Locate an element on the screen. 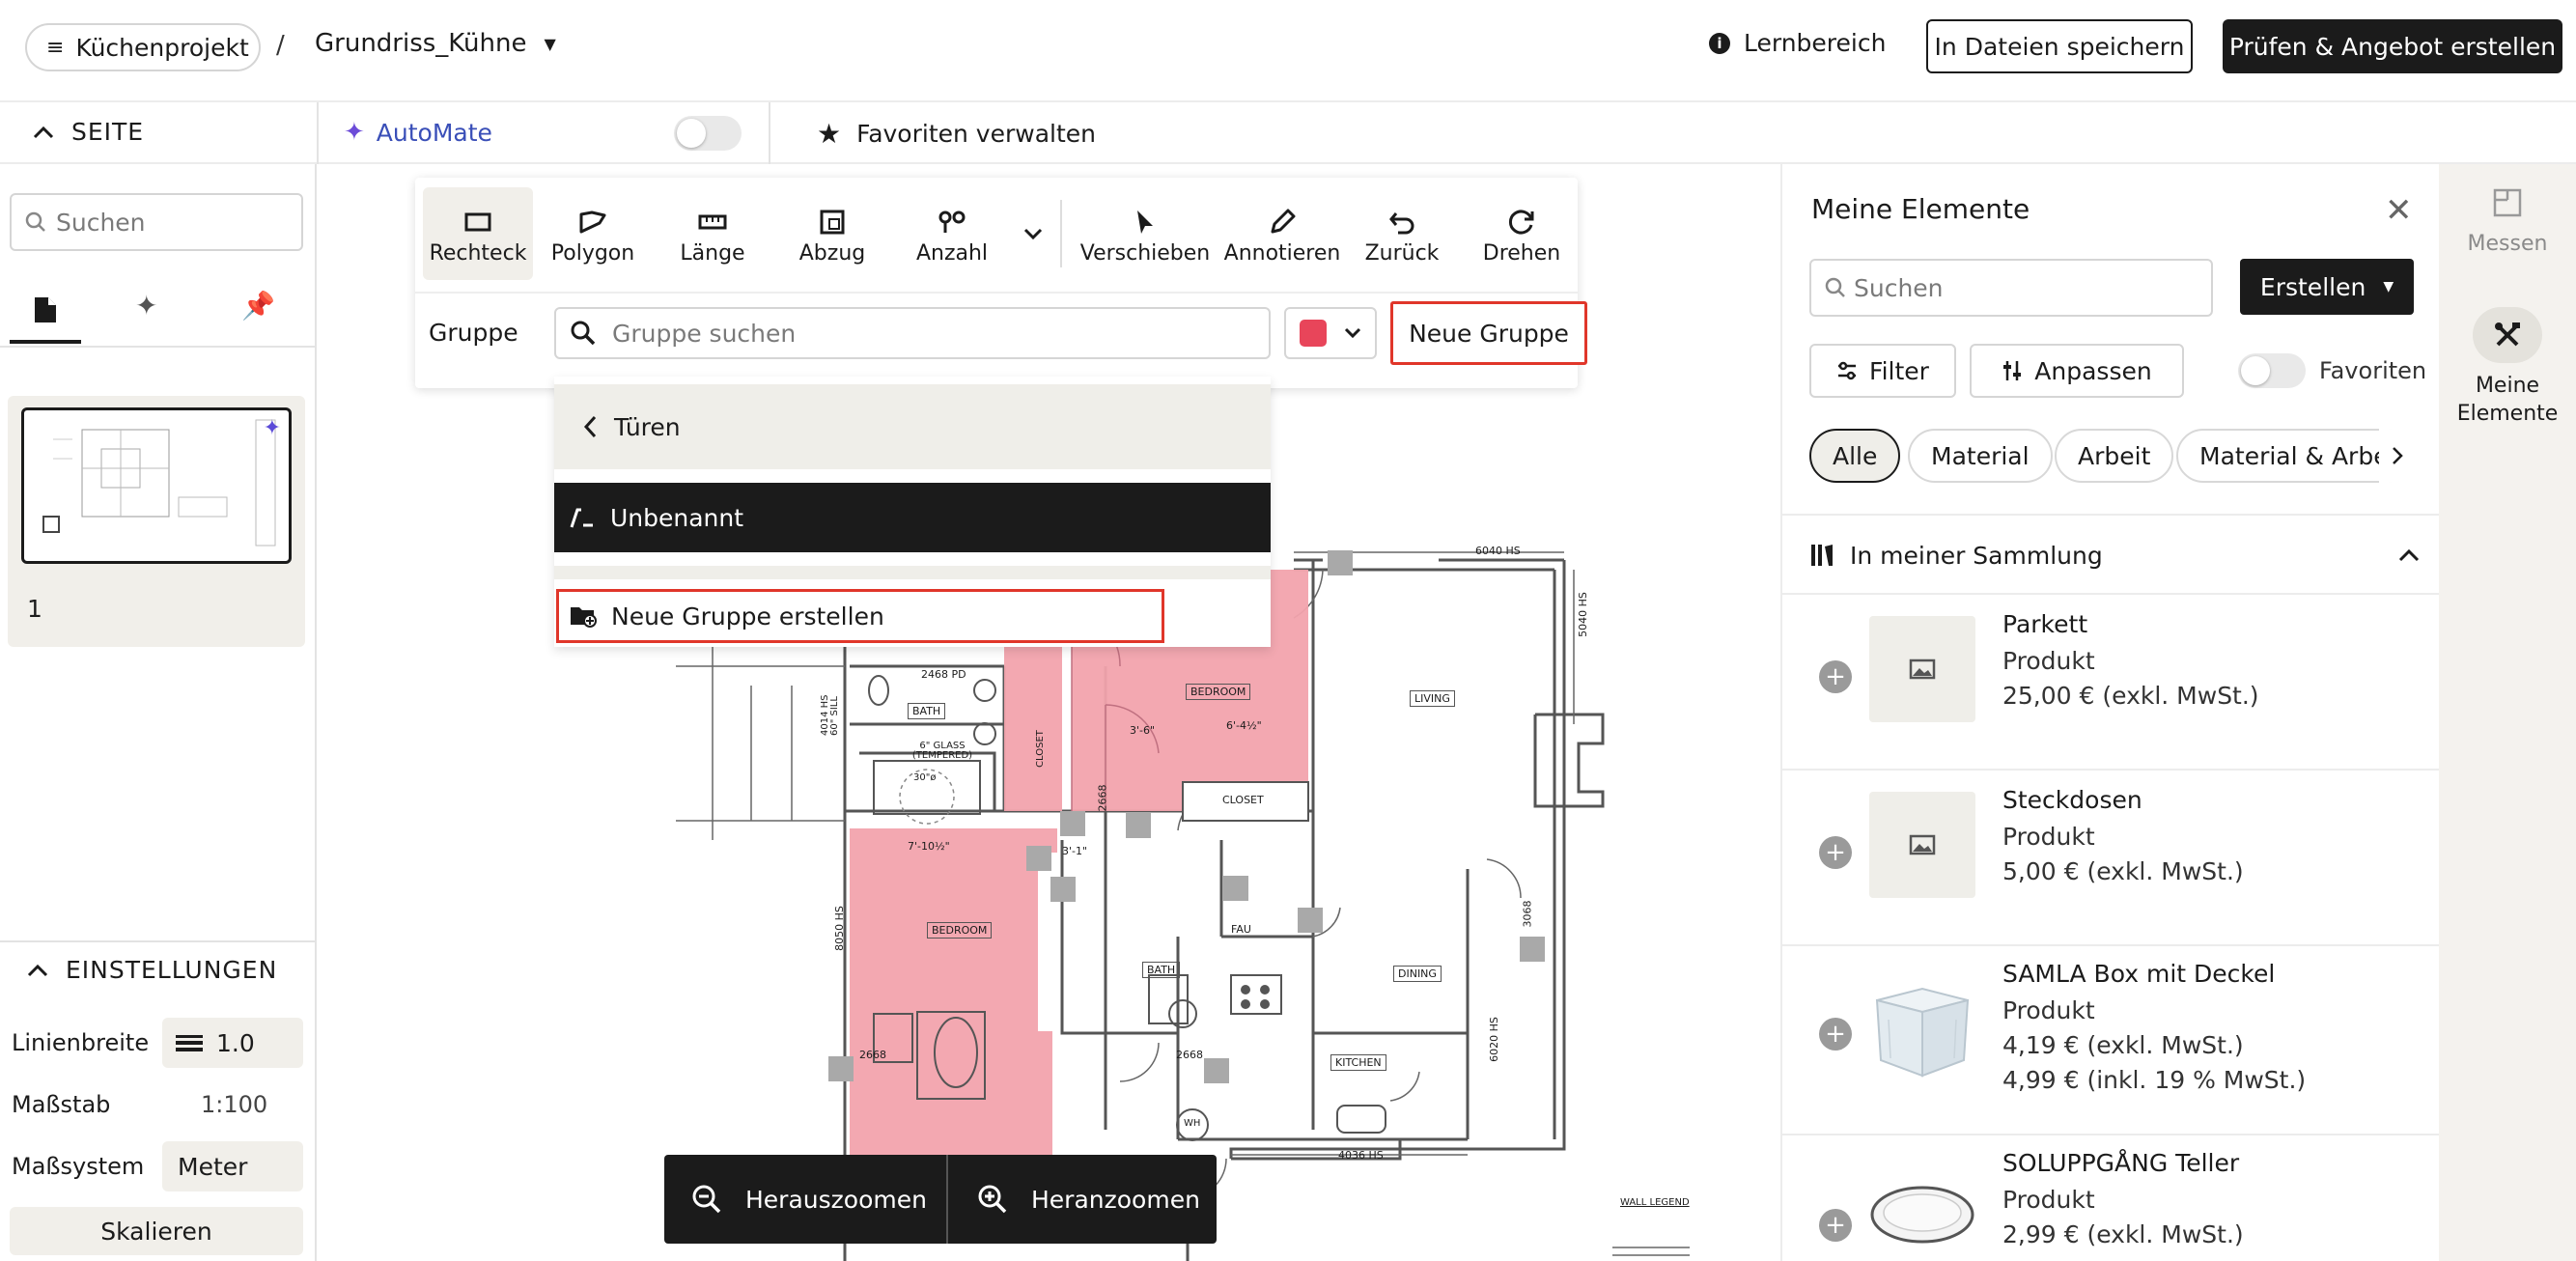 The height and width of the screenshot is (1261, 2576). back-label: Türen is located at coordinates (648, 427).